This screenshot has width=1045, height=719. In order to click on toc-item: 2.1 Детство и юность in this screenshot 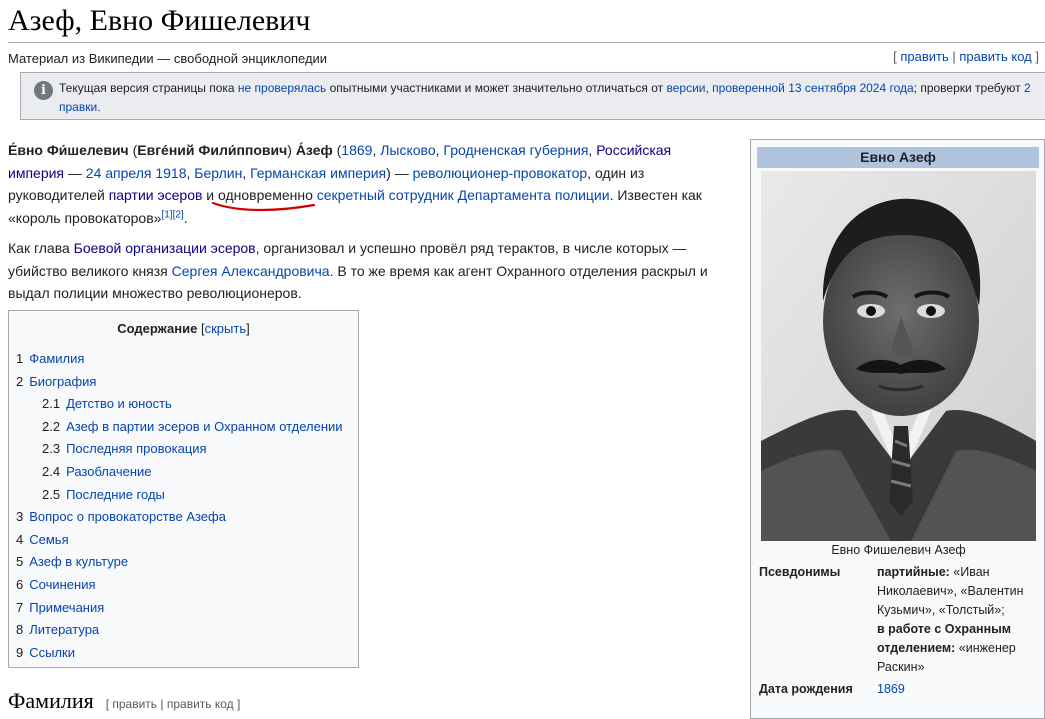, I will do `click(187, 404)`.